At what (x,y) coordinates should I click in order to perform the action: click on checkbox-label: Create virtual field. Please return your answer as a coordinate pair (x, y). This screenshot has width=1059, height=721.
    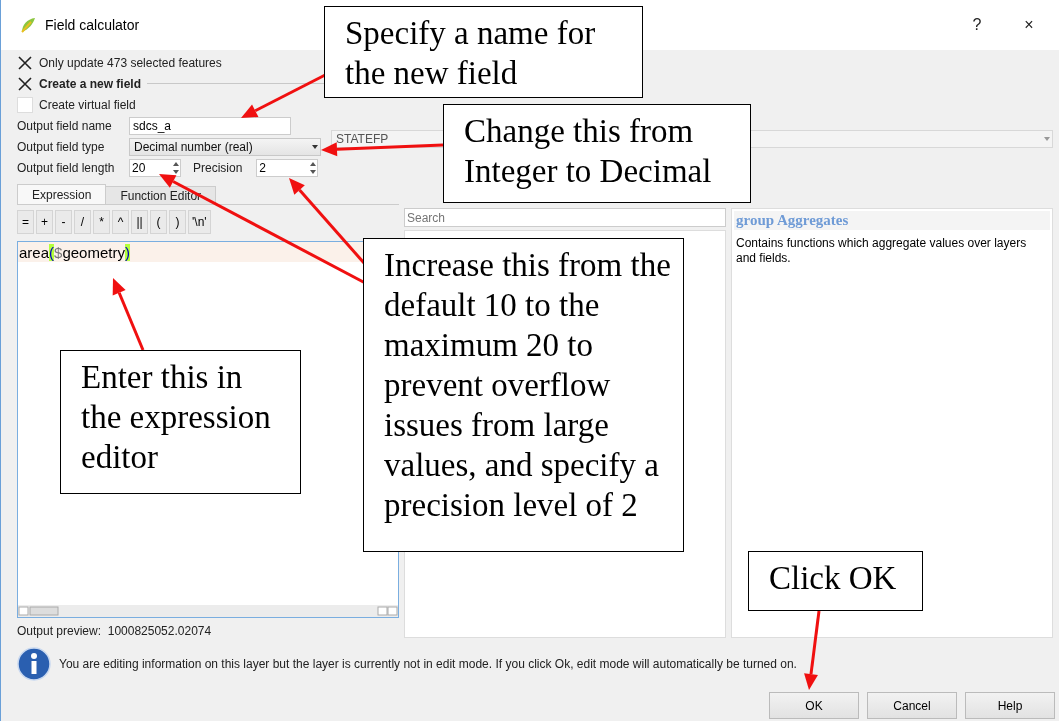
    Looking at the image, I should click on (87, 104).